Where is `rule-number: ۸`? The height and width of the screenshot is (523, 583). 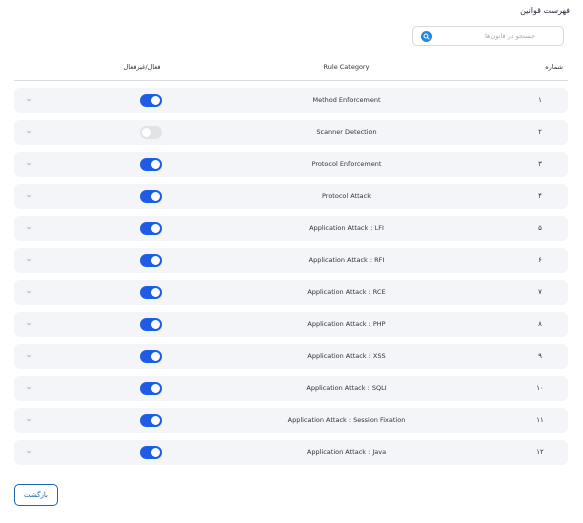
rule-number: ۸ is located at coordinates (540, 324).